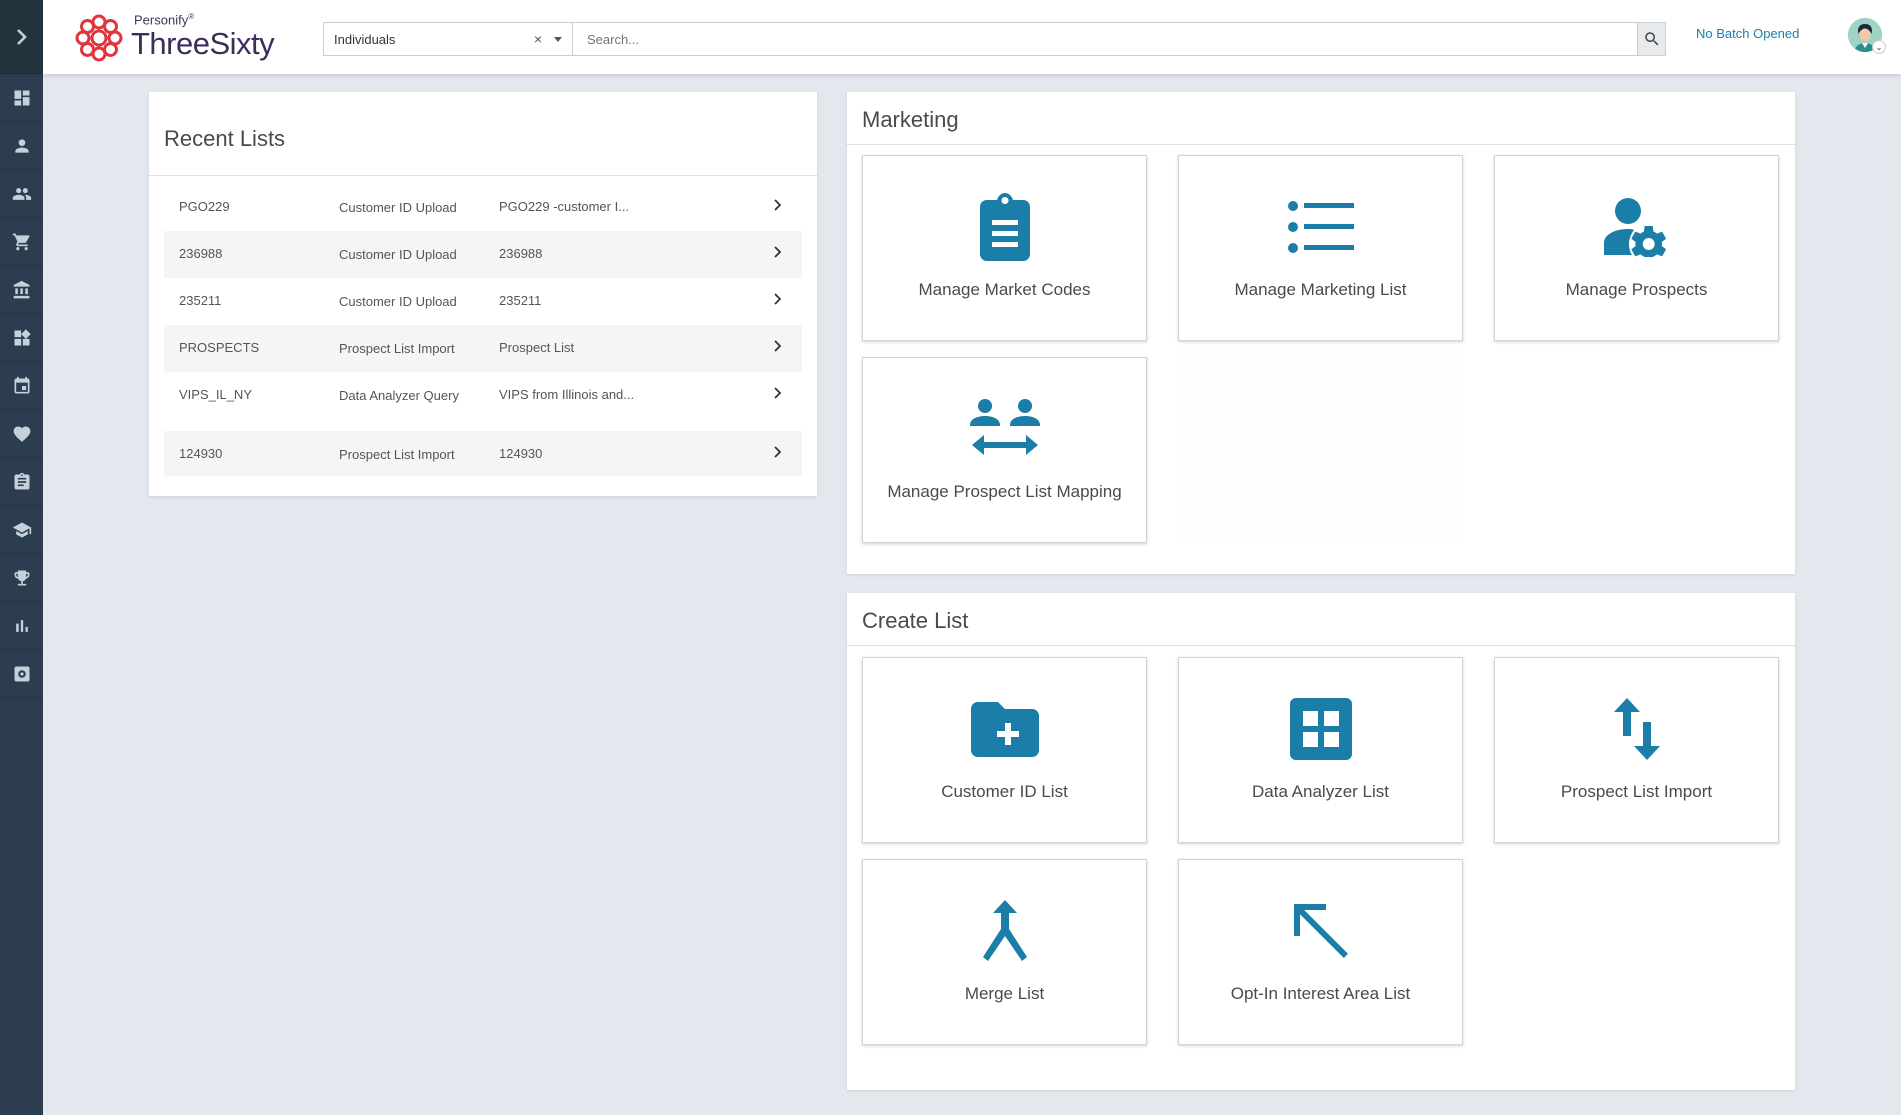 The height and width of the screenshot is (1115, 1901). I want to click on table-row: 124930 Prospect List Import 124930, so click(483, 453).